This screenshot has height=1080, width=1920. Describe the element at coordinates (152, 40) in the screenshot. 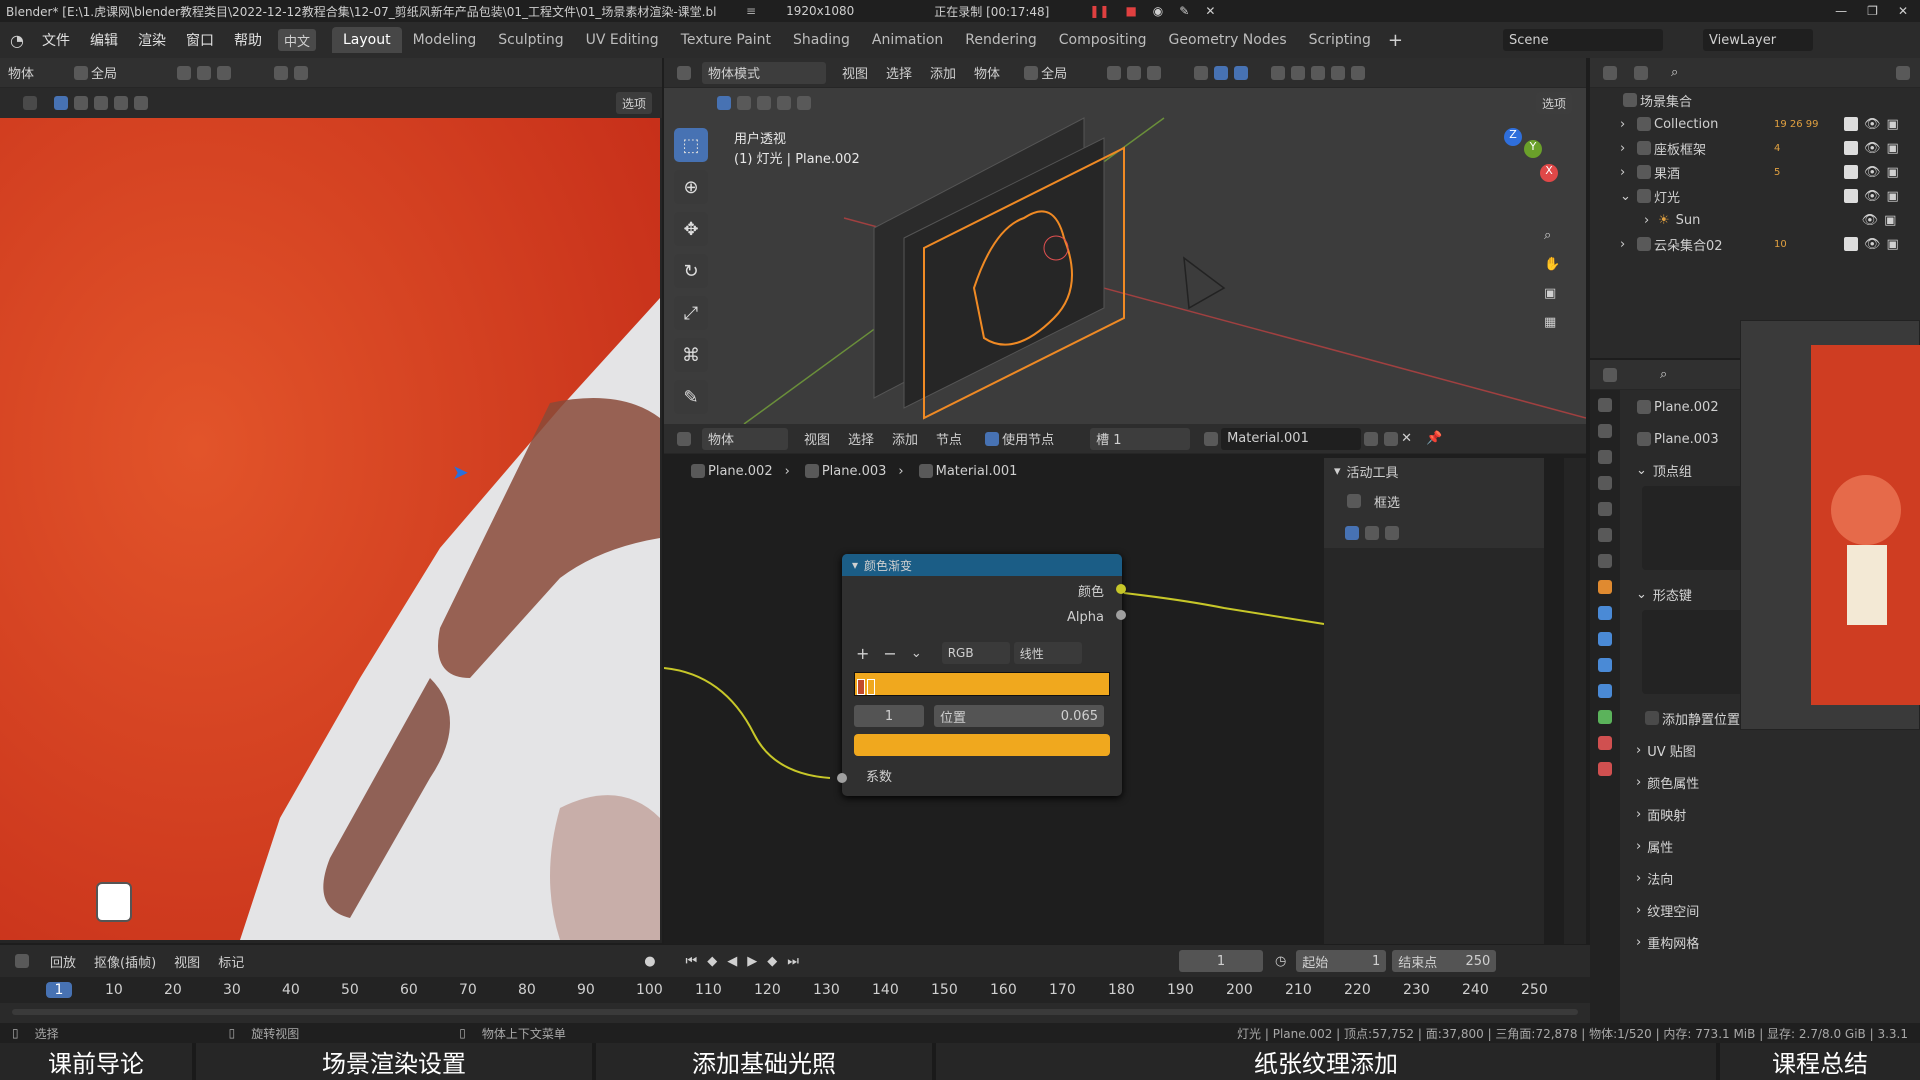

I see `menu-render: 渲染` at that location.